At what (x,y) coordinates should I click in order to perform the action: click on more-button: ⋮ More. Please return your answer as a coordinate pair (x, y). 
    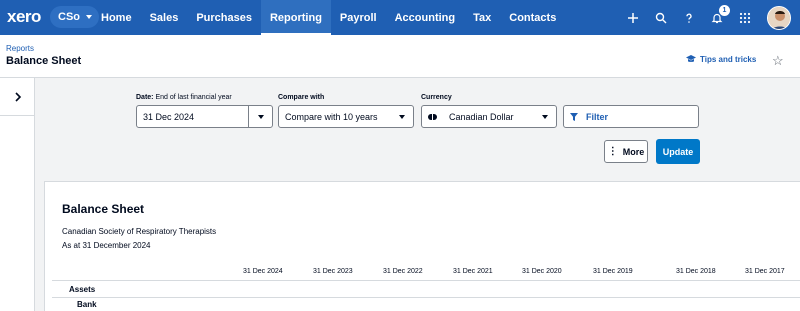
    Looking at the image, I should click on (626, 151).